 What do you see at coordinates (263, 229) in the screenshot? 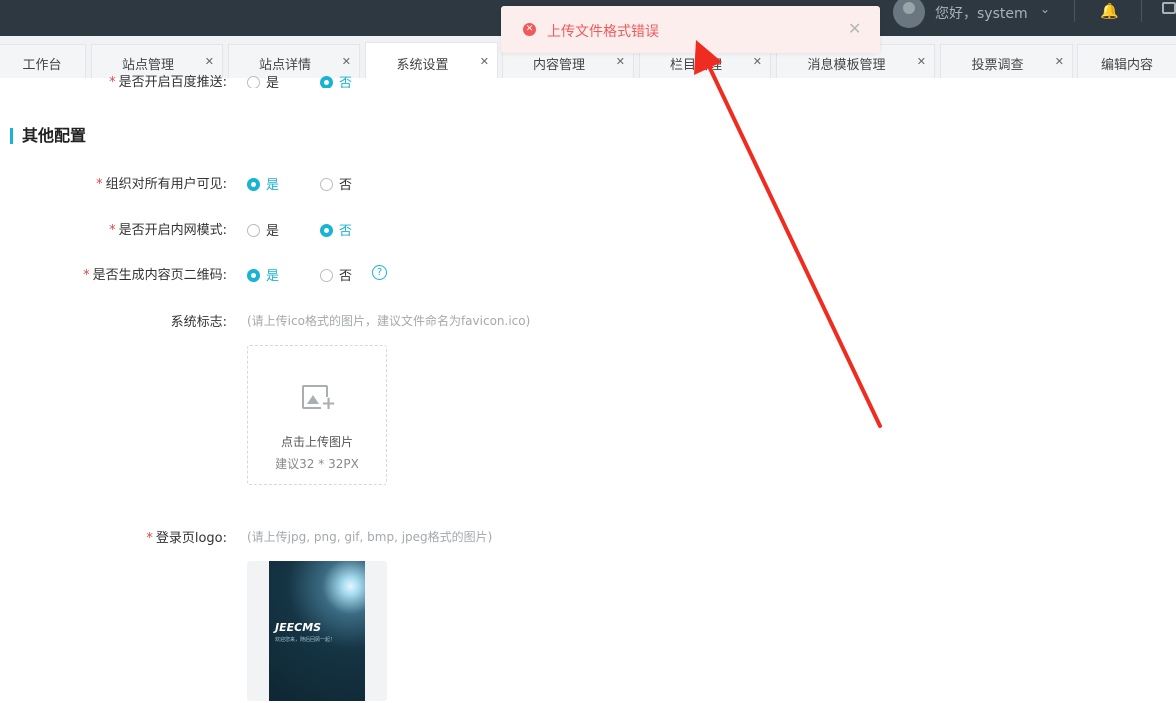
I see `radio-intranet-yes: 是` at bounding box center [263, 229].